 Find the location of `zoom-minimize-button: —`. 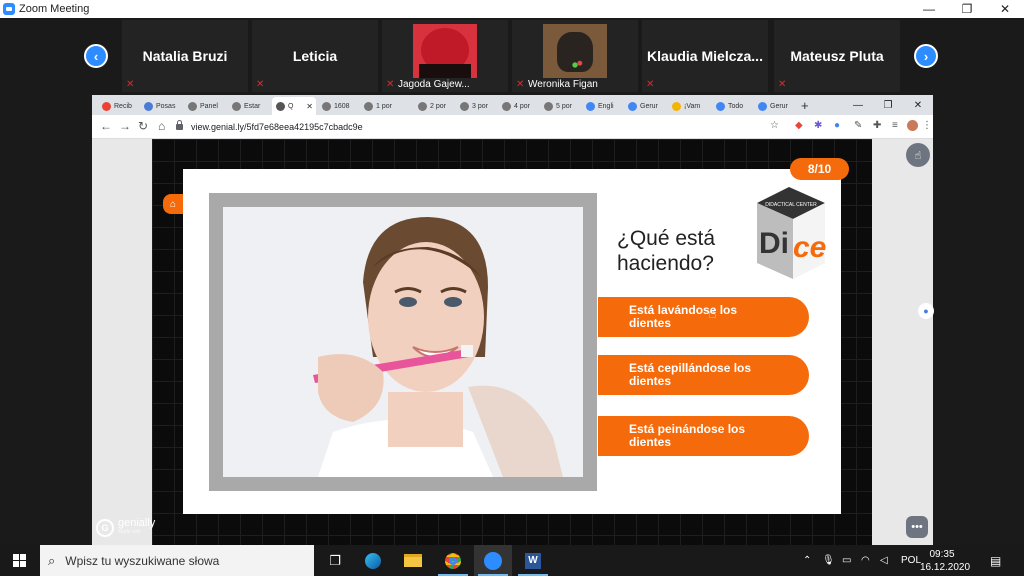

zoom-minimize-button: — is located at coordinates (929, 9).